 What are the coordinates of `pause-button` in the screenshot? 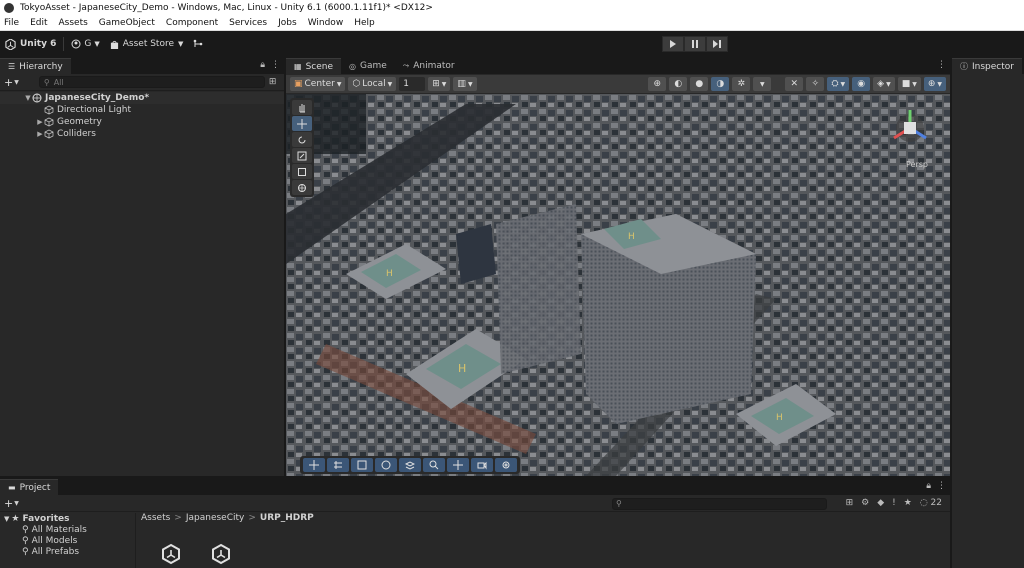 It's located at (695, 44).